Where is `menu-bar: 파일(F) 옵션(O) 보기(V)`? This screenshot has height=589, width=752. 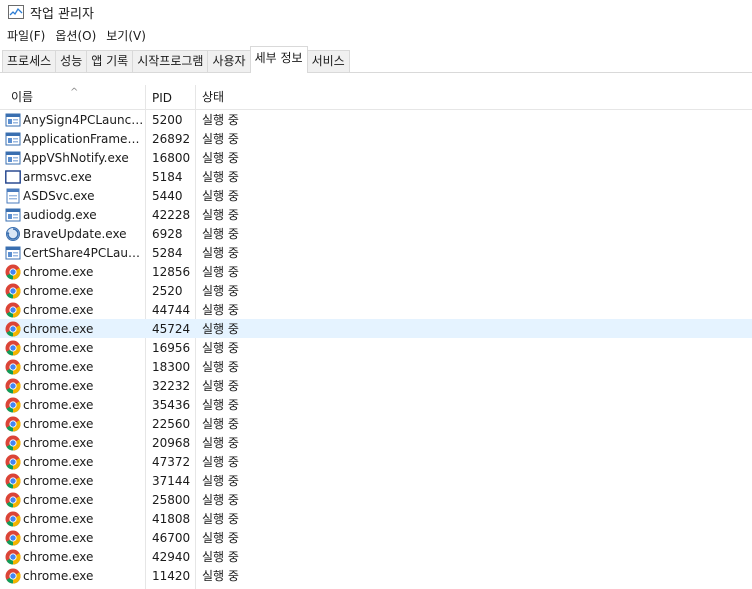
menu-bar: 파일(F) 옵션(O) 보기(V) is located at coordinates (376, 35).